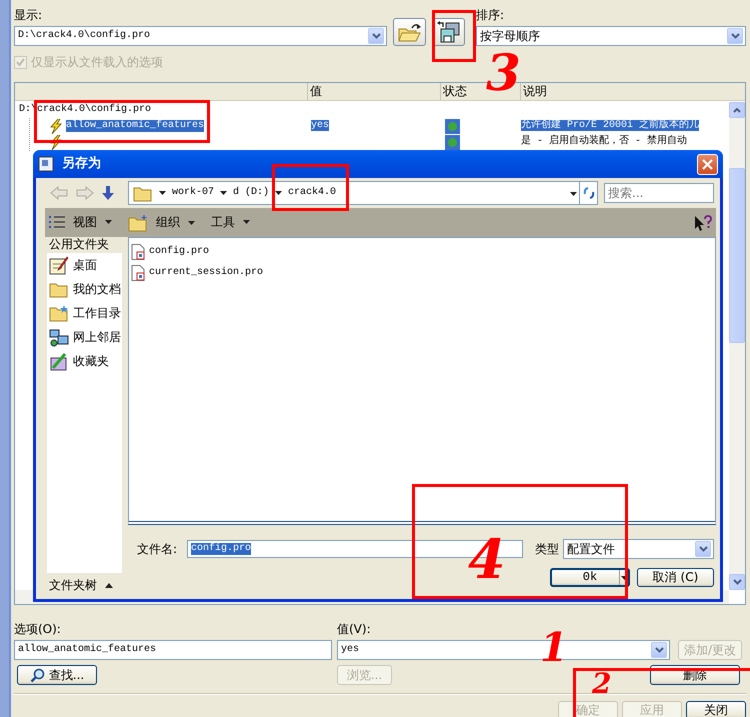  Describe the element at coordinates (535, 91) in the screenshot. I see `column-header: 说明` at that location.